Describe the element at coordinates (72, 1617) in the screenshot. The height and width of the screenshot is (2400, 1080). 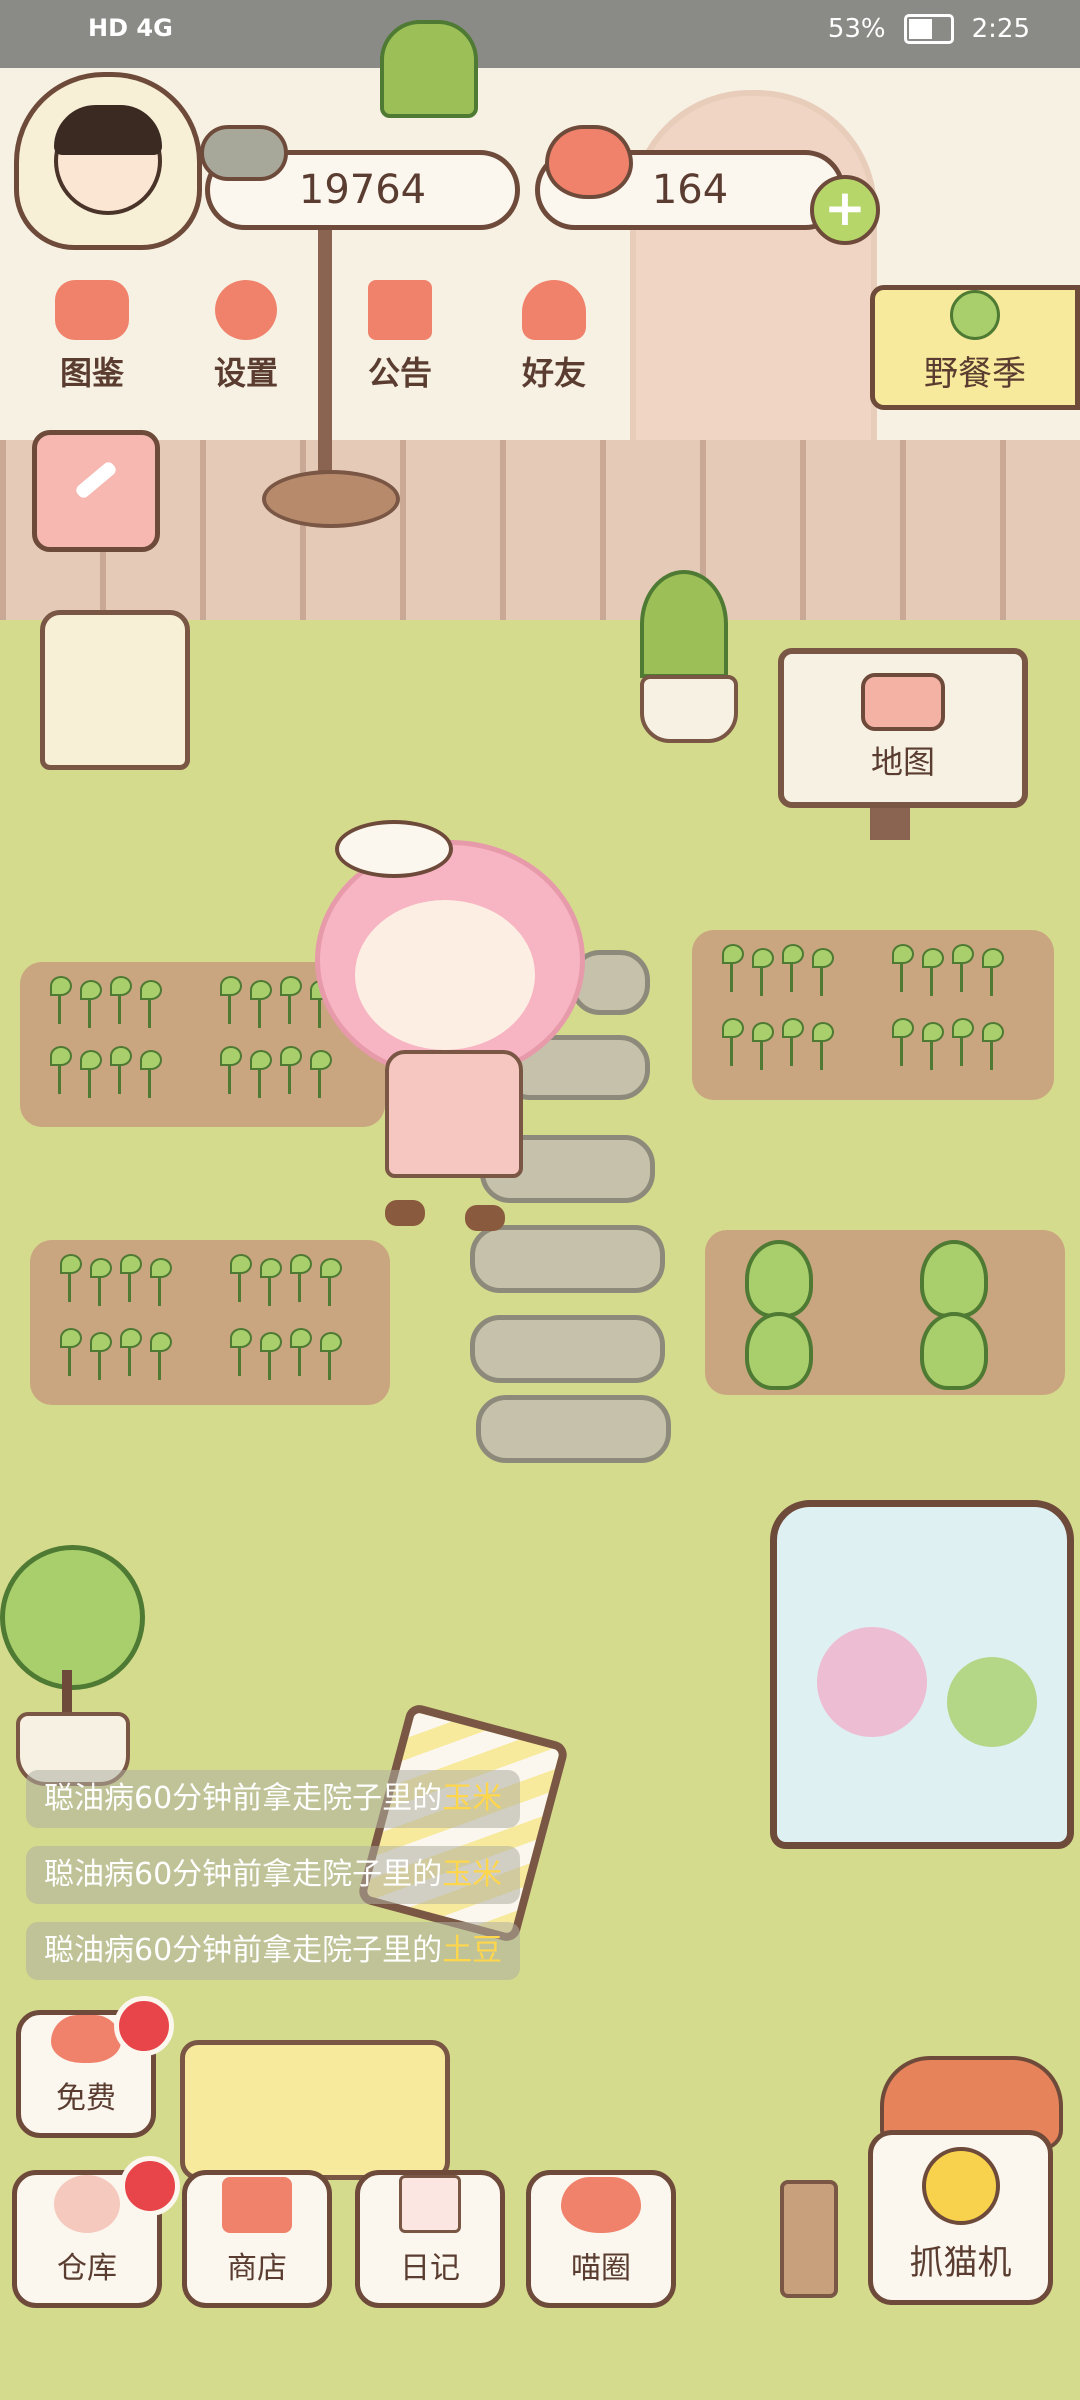
I see `potted-tree` at that location.